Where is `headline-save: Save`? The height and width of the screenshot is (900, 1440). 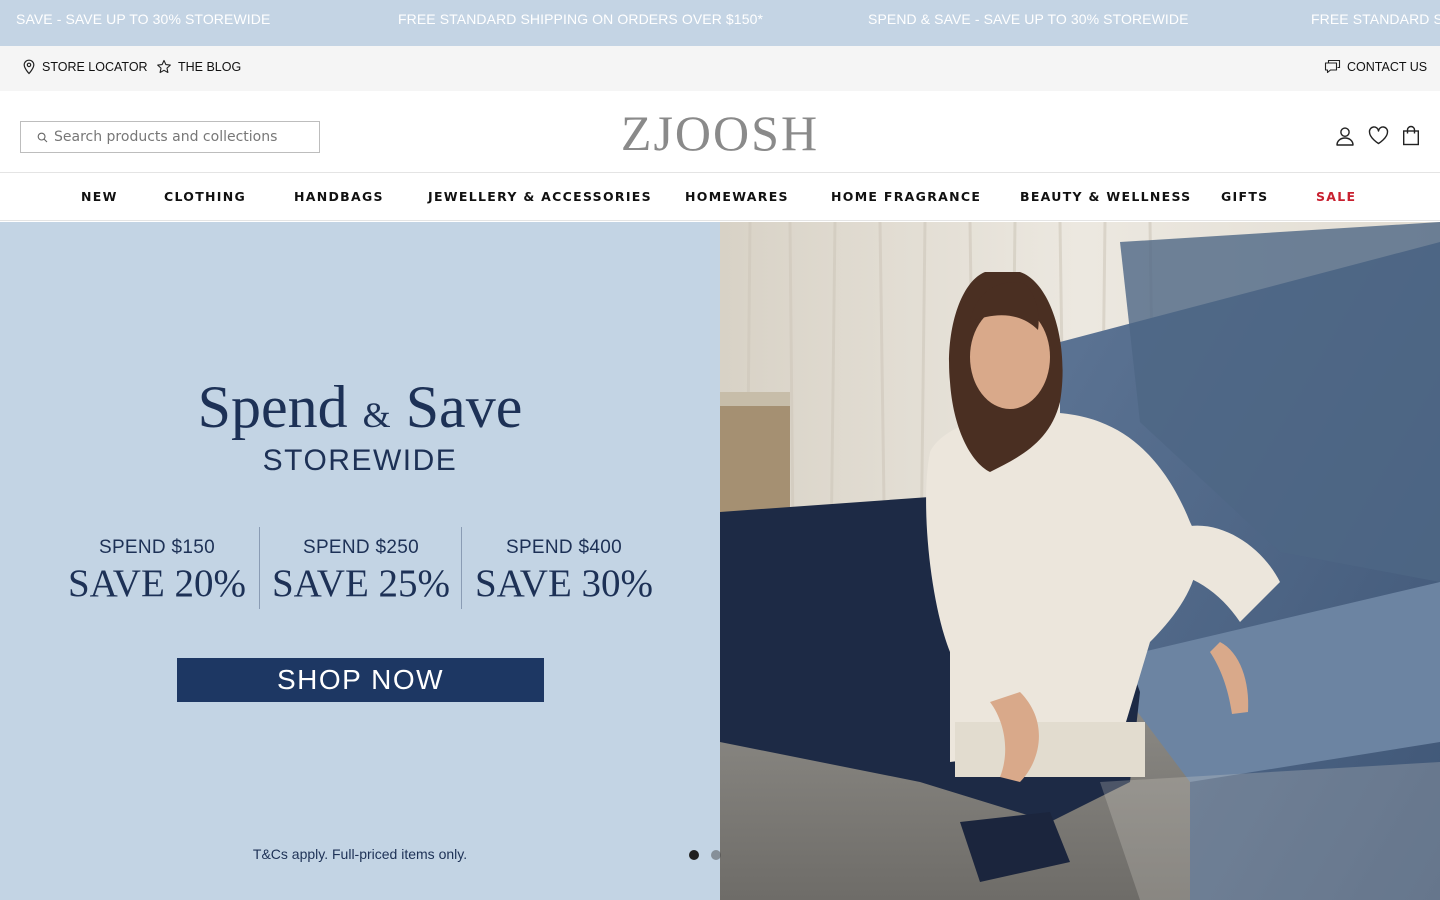
headline-save: Save is located at coordinates (464, 407).